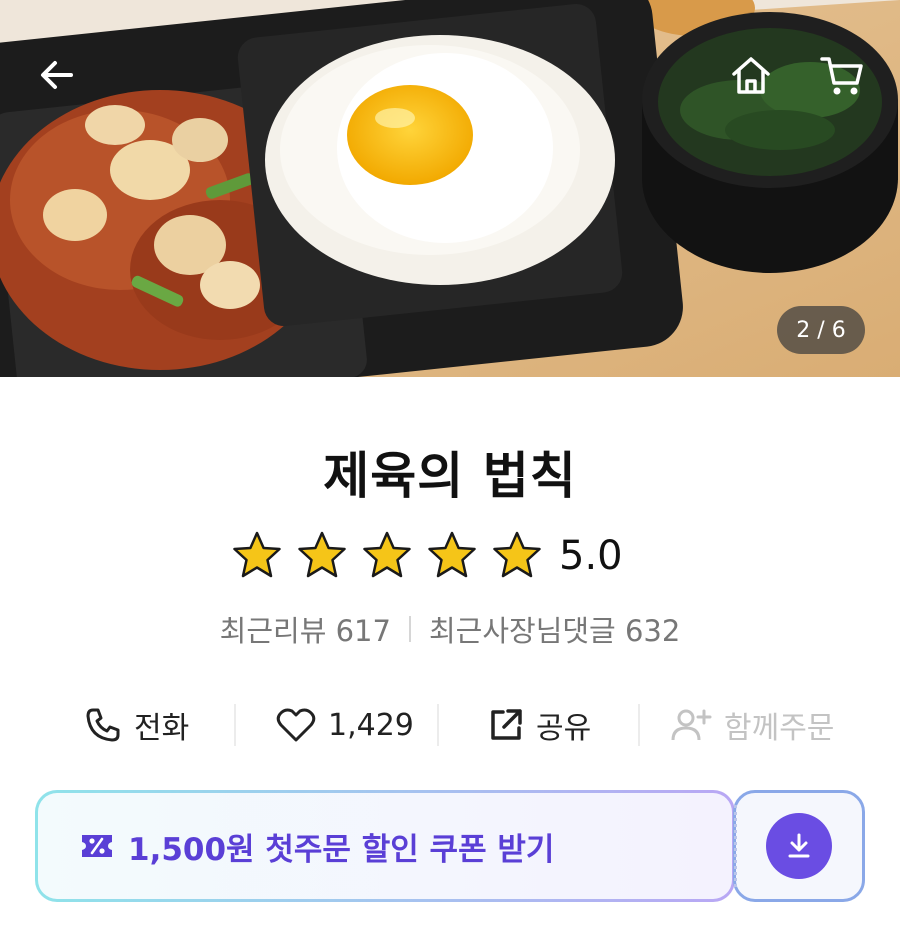 The height and width of the screenshot is (927, 900). I want to click on rating-value: 5.0, so click(591, 556).